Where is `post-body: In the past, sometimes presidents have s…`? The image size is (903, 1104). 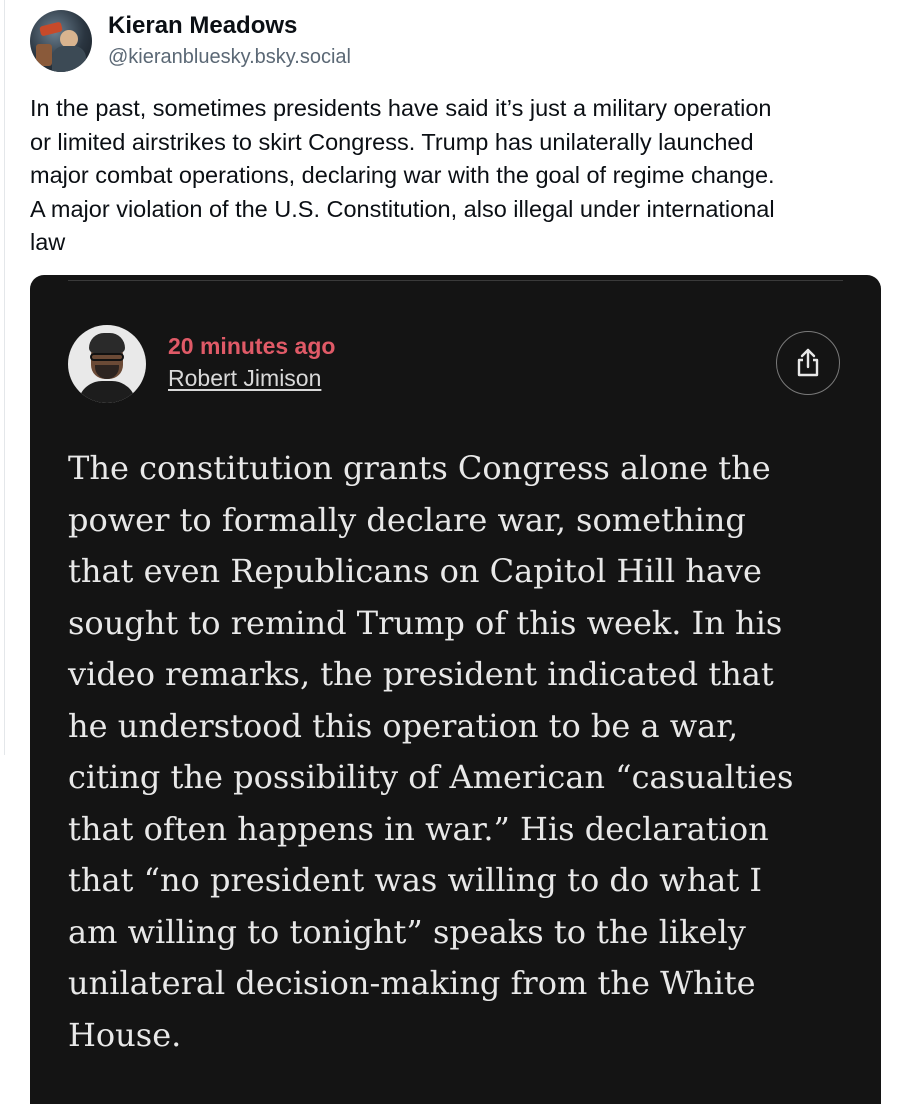
post-body: In the past, sometimes presidents have s… is located at coordinates (402, 175).